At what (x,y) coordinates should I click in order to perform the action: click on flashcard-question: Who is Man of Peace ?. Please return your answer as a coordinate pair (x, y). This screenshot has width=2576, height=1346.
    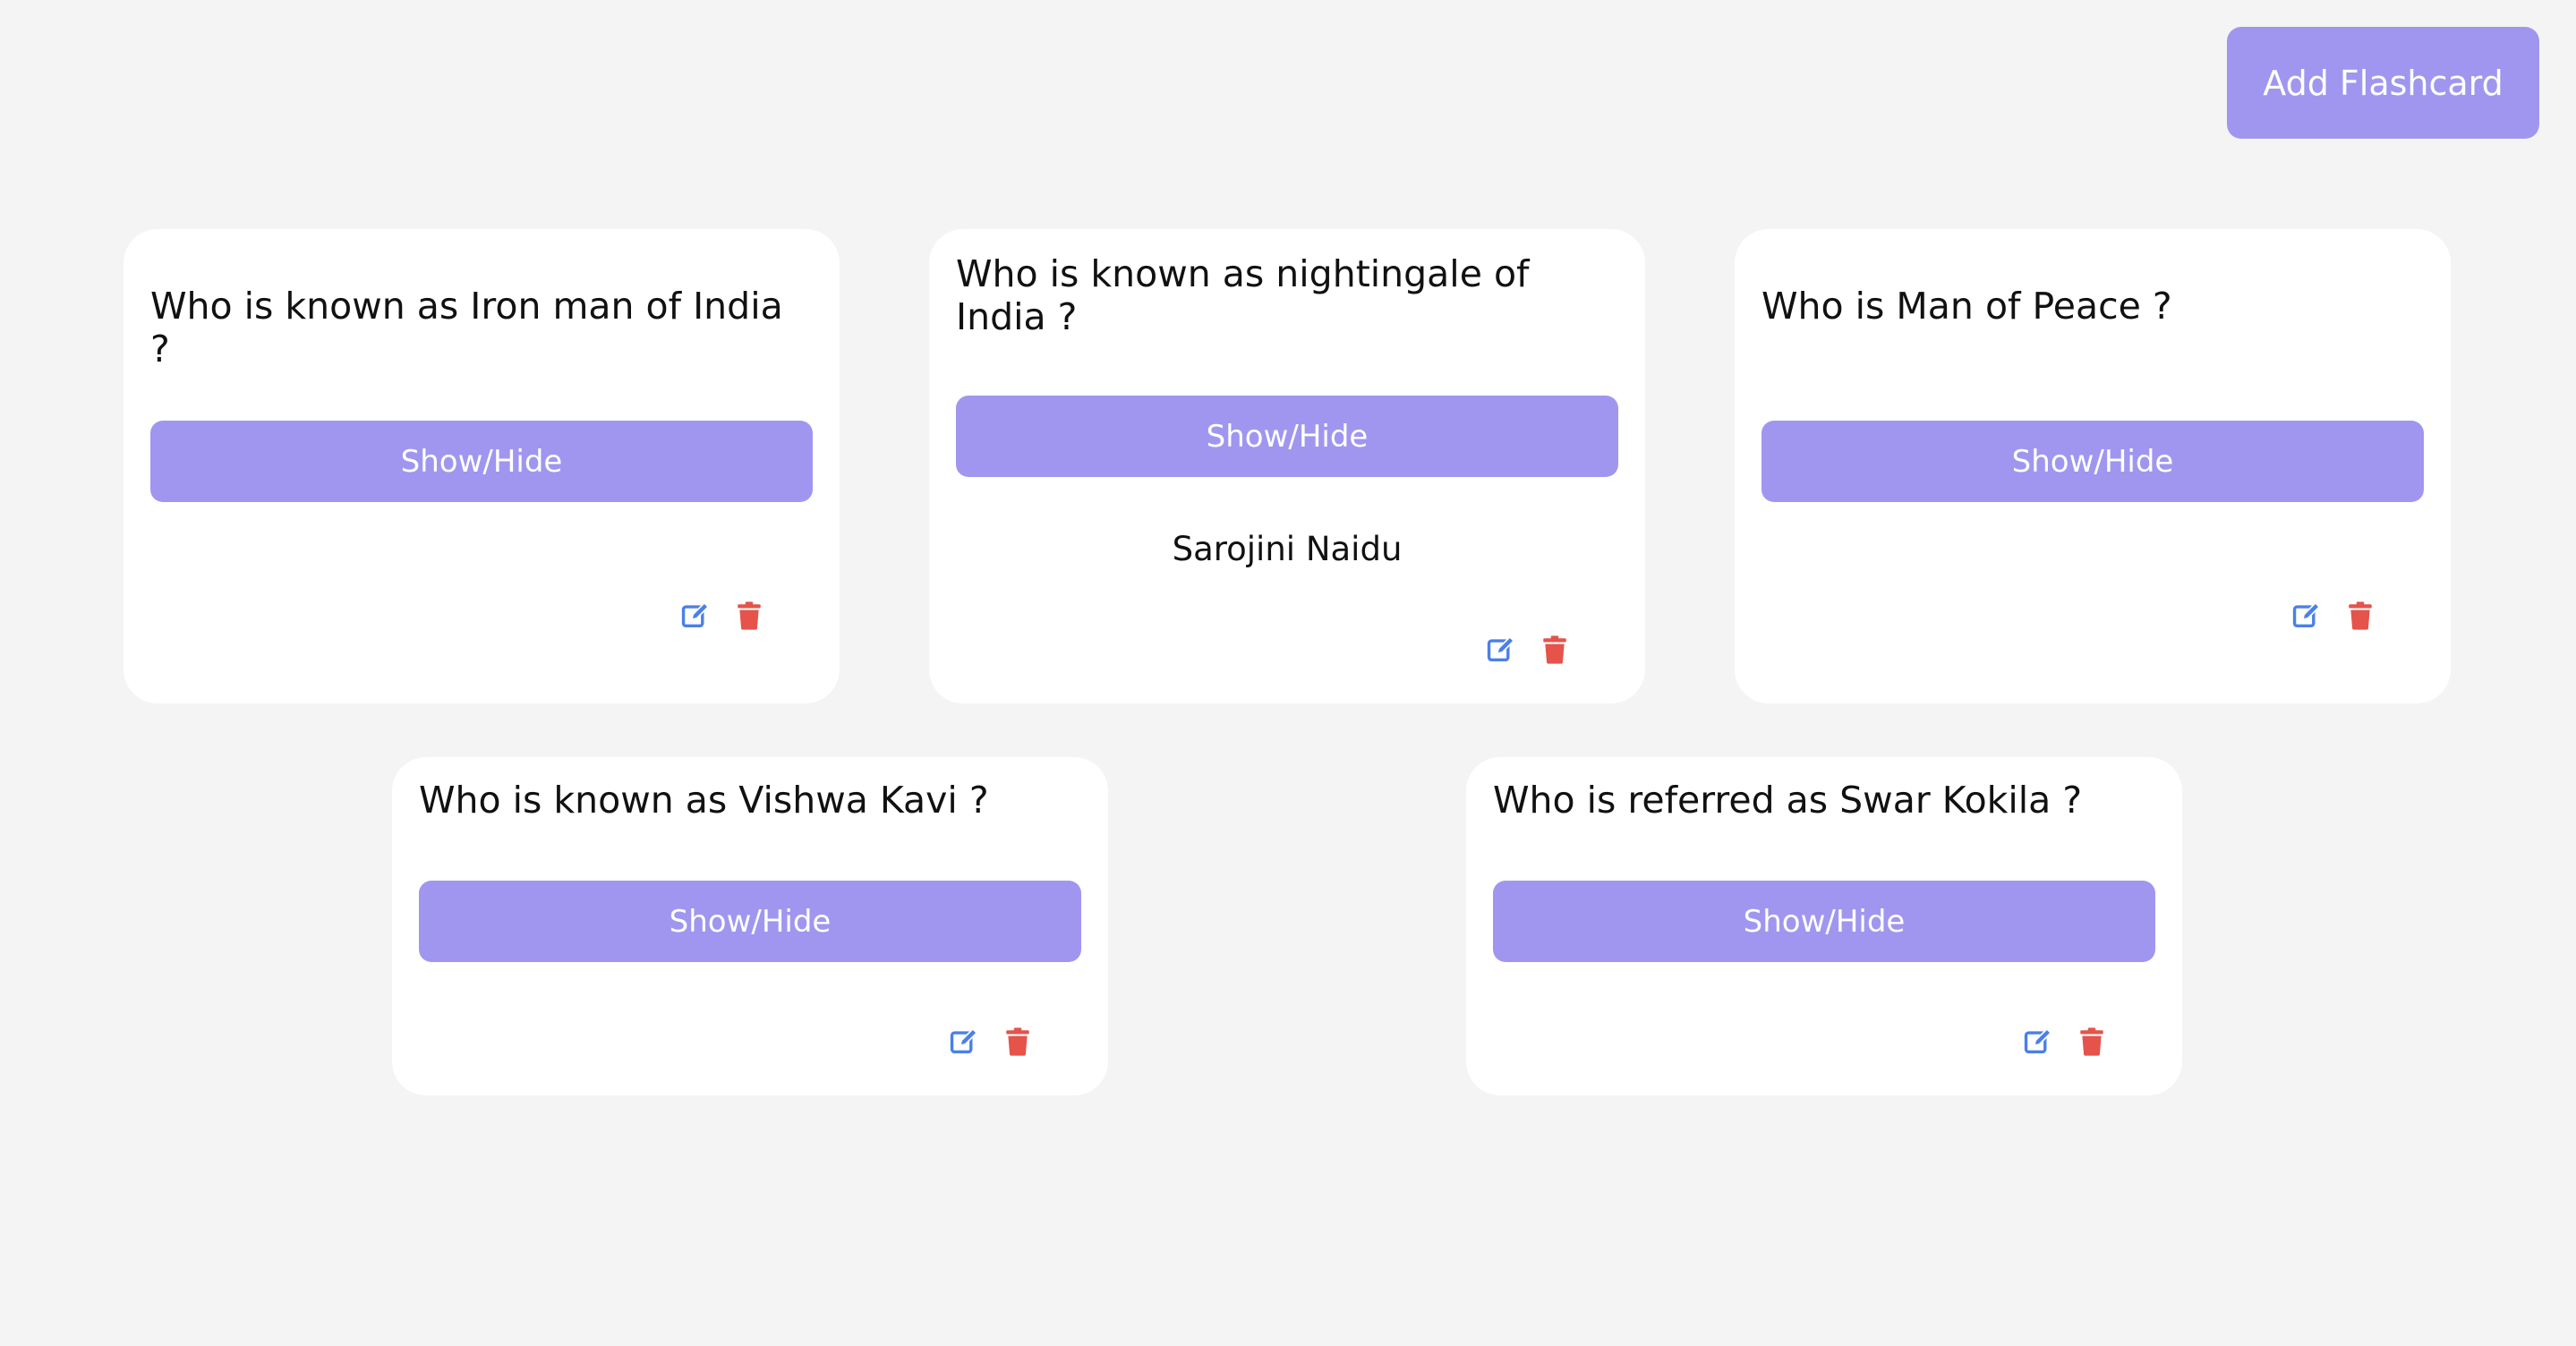
    Looking at the image, I should click on (1966, 306).